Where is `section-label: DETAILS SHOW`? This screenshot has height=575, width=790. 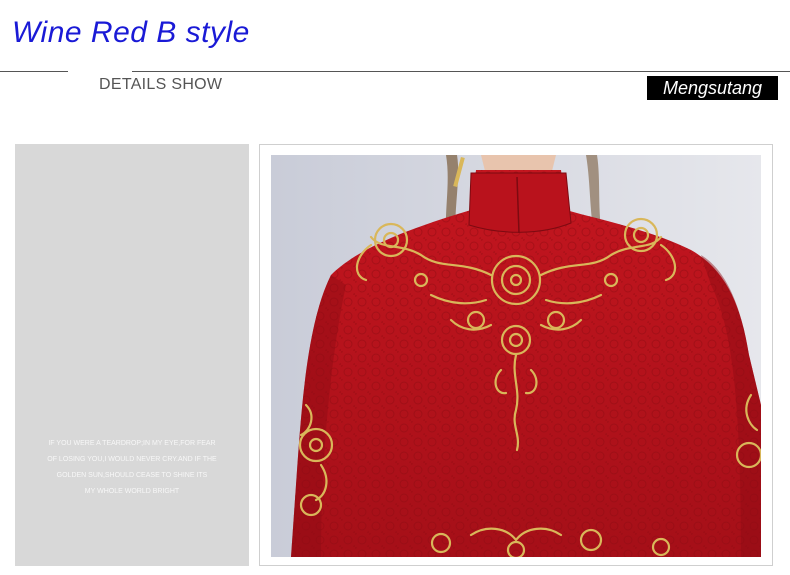
section-label: DETAILS SHOW is located at coordinates (161, 84).